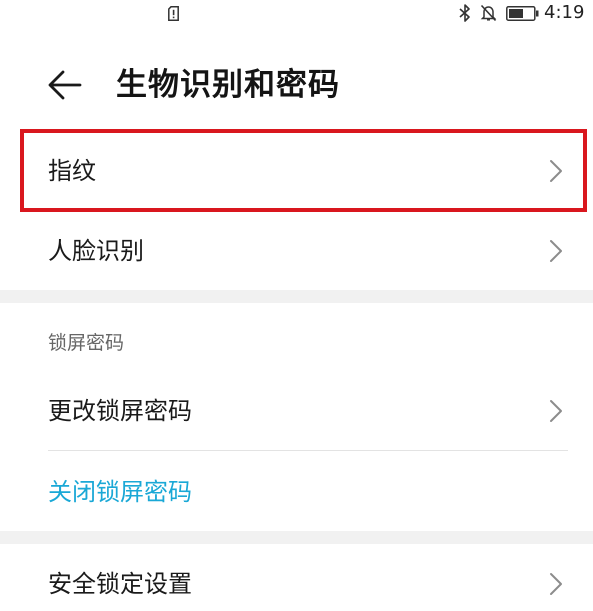  Describe the element at coordinates (96, 251) in the screenshot. I see `face-recognition-label: 人脸识别` at that location.